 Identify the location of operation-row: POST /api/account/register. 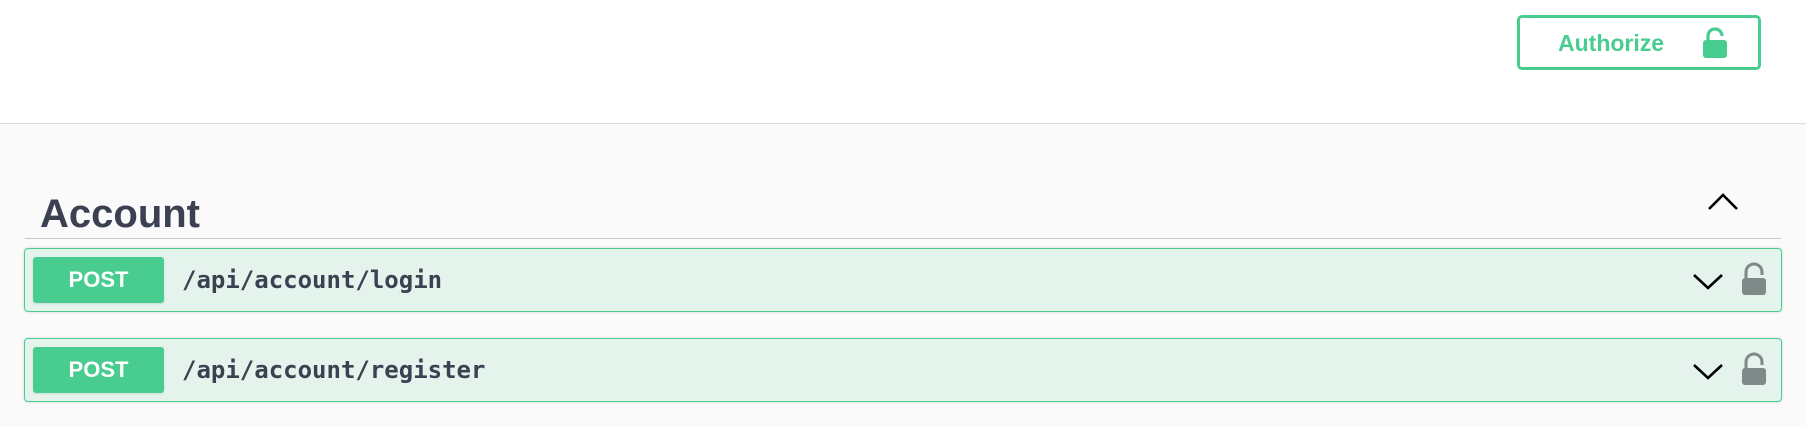
(903, 370).